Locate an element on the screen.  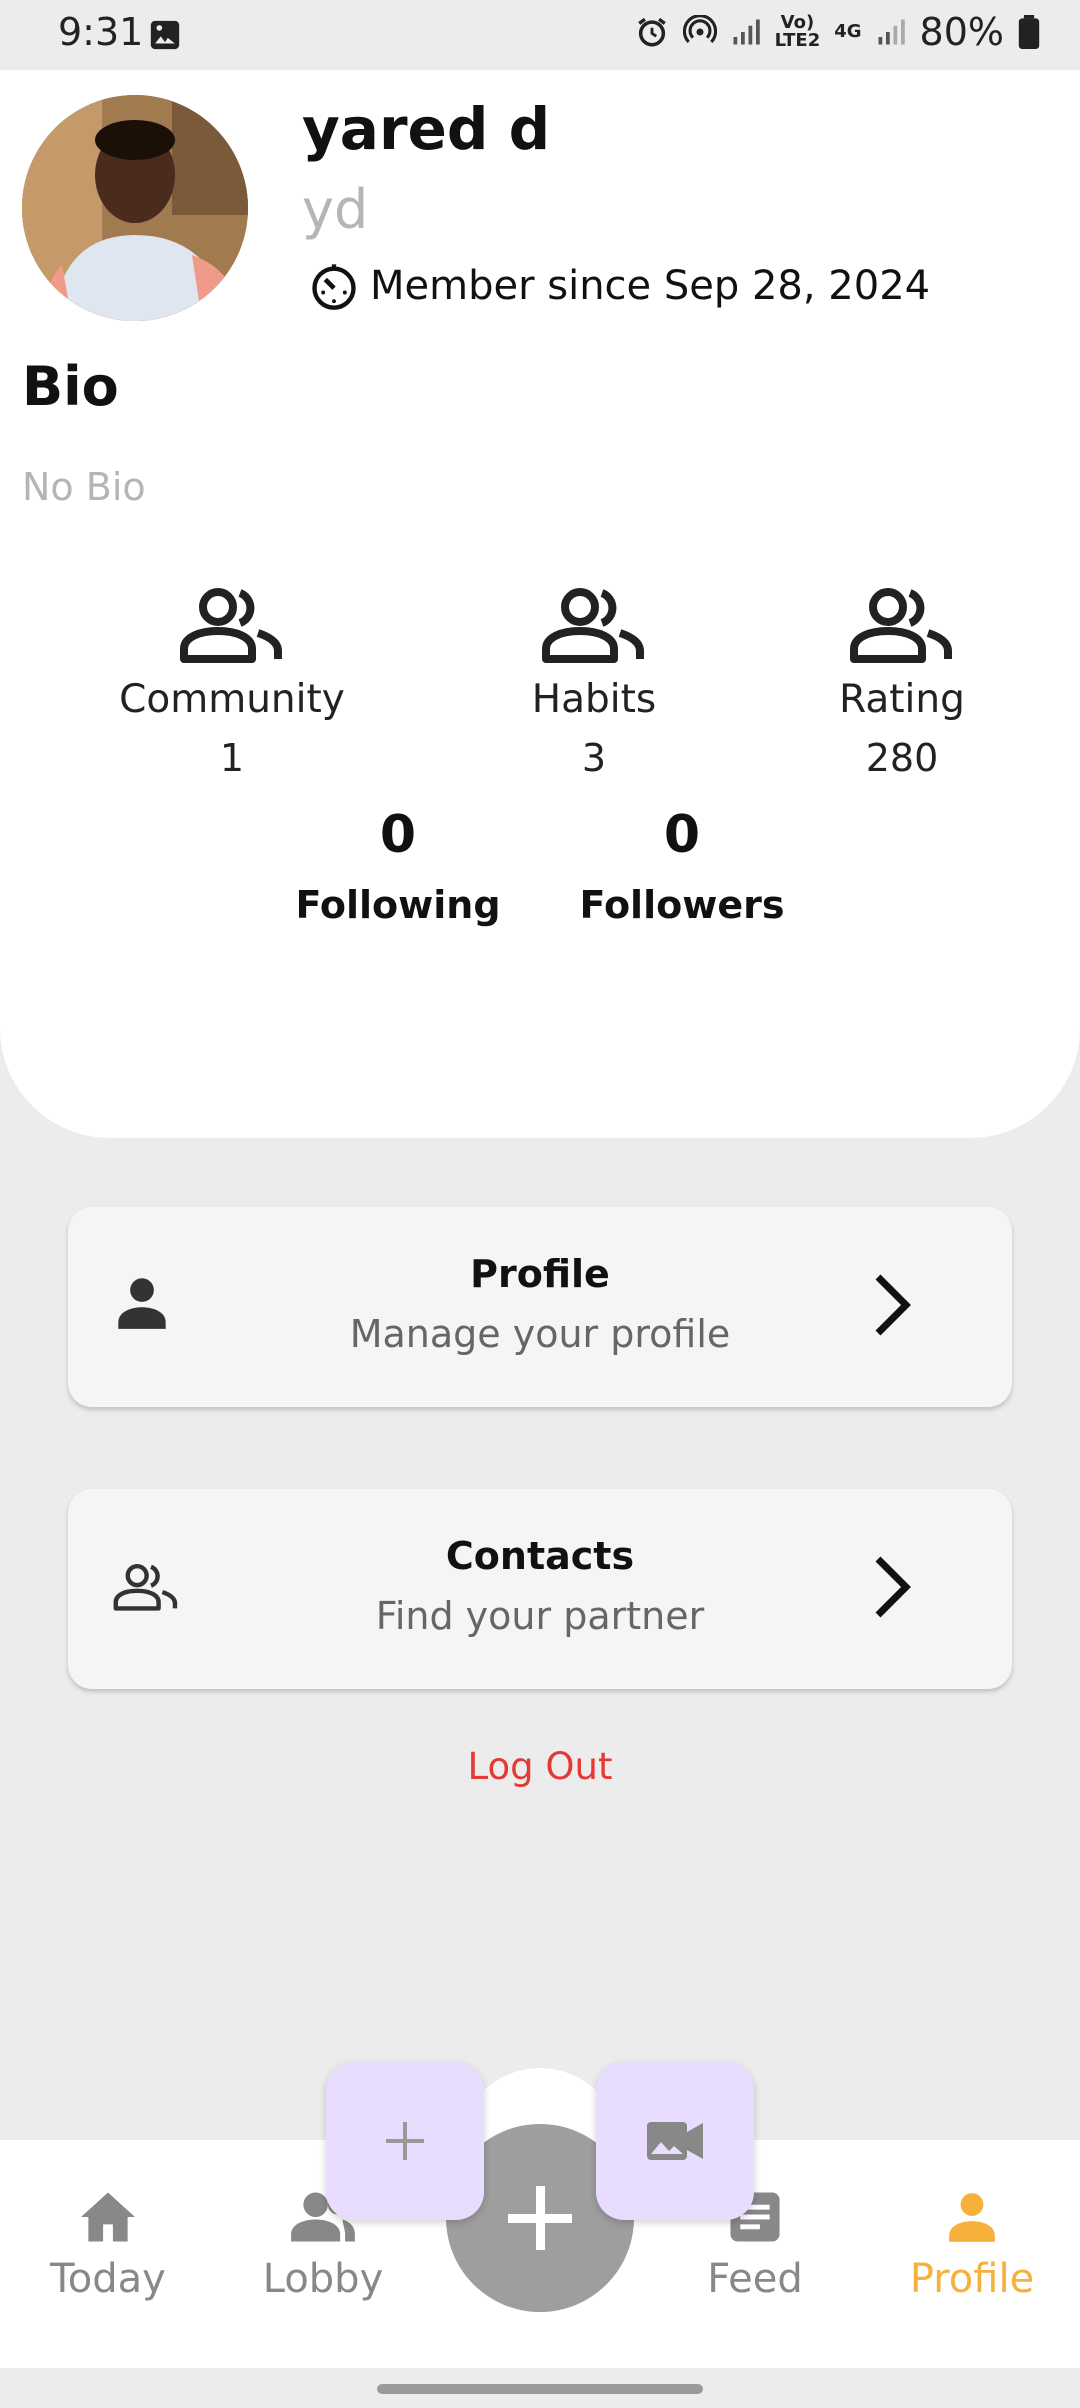
alarm-icon is located at coordinates (651, 32).